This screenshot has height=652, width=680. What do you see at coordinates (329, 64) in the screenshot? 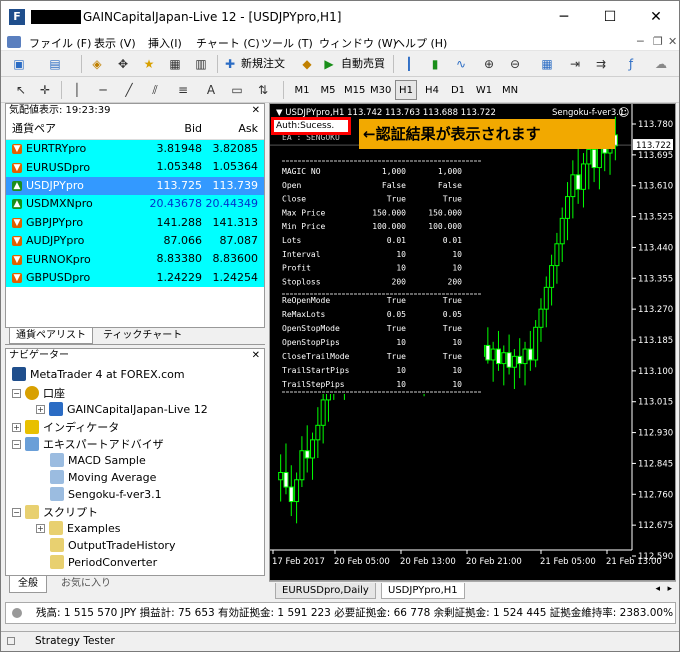
I see `autotrading-icon: ▶` at bounding box center [329, 64].